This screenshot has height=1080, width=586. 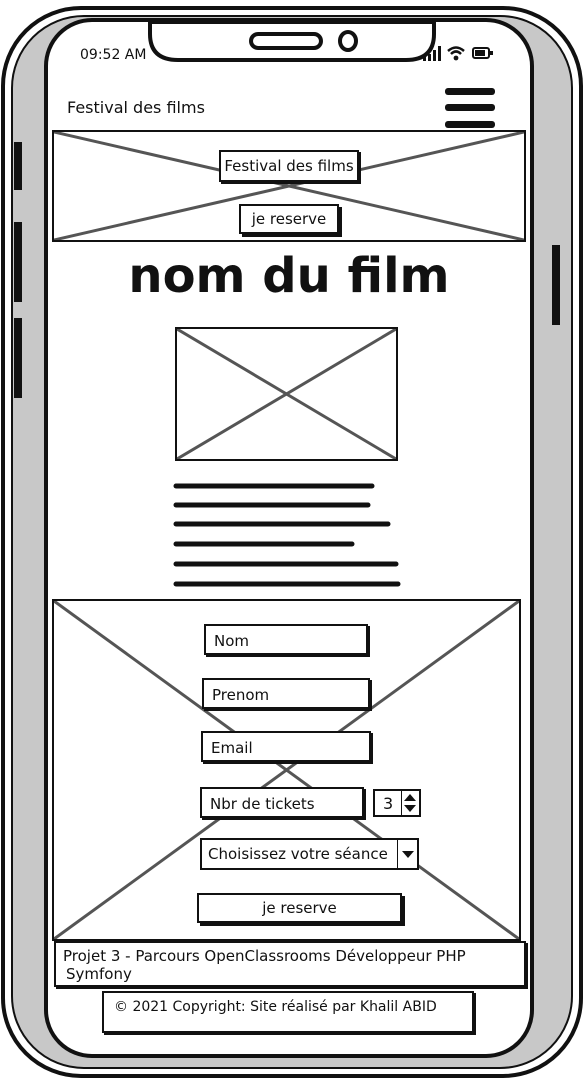 I want to click on battery-icon, so click(x=482, y=53).